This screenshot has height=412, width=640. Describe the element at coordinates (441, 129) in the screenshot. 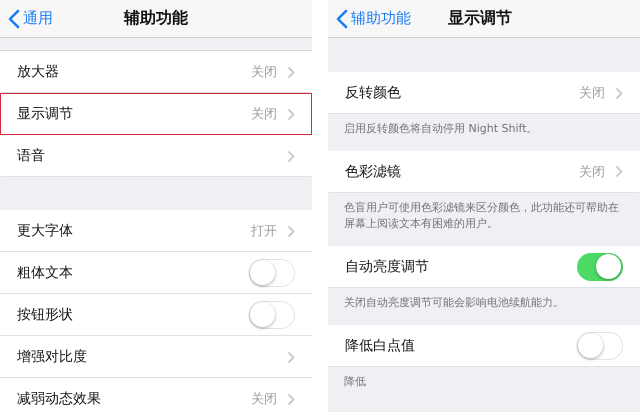

I see `footer-note: 启用反转颜色将自动停用 Night Shift。` at that location.